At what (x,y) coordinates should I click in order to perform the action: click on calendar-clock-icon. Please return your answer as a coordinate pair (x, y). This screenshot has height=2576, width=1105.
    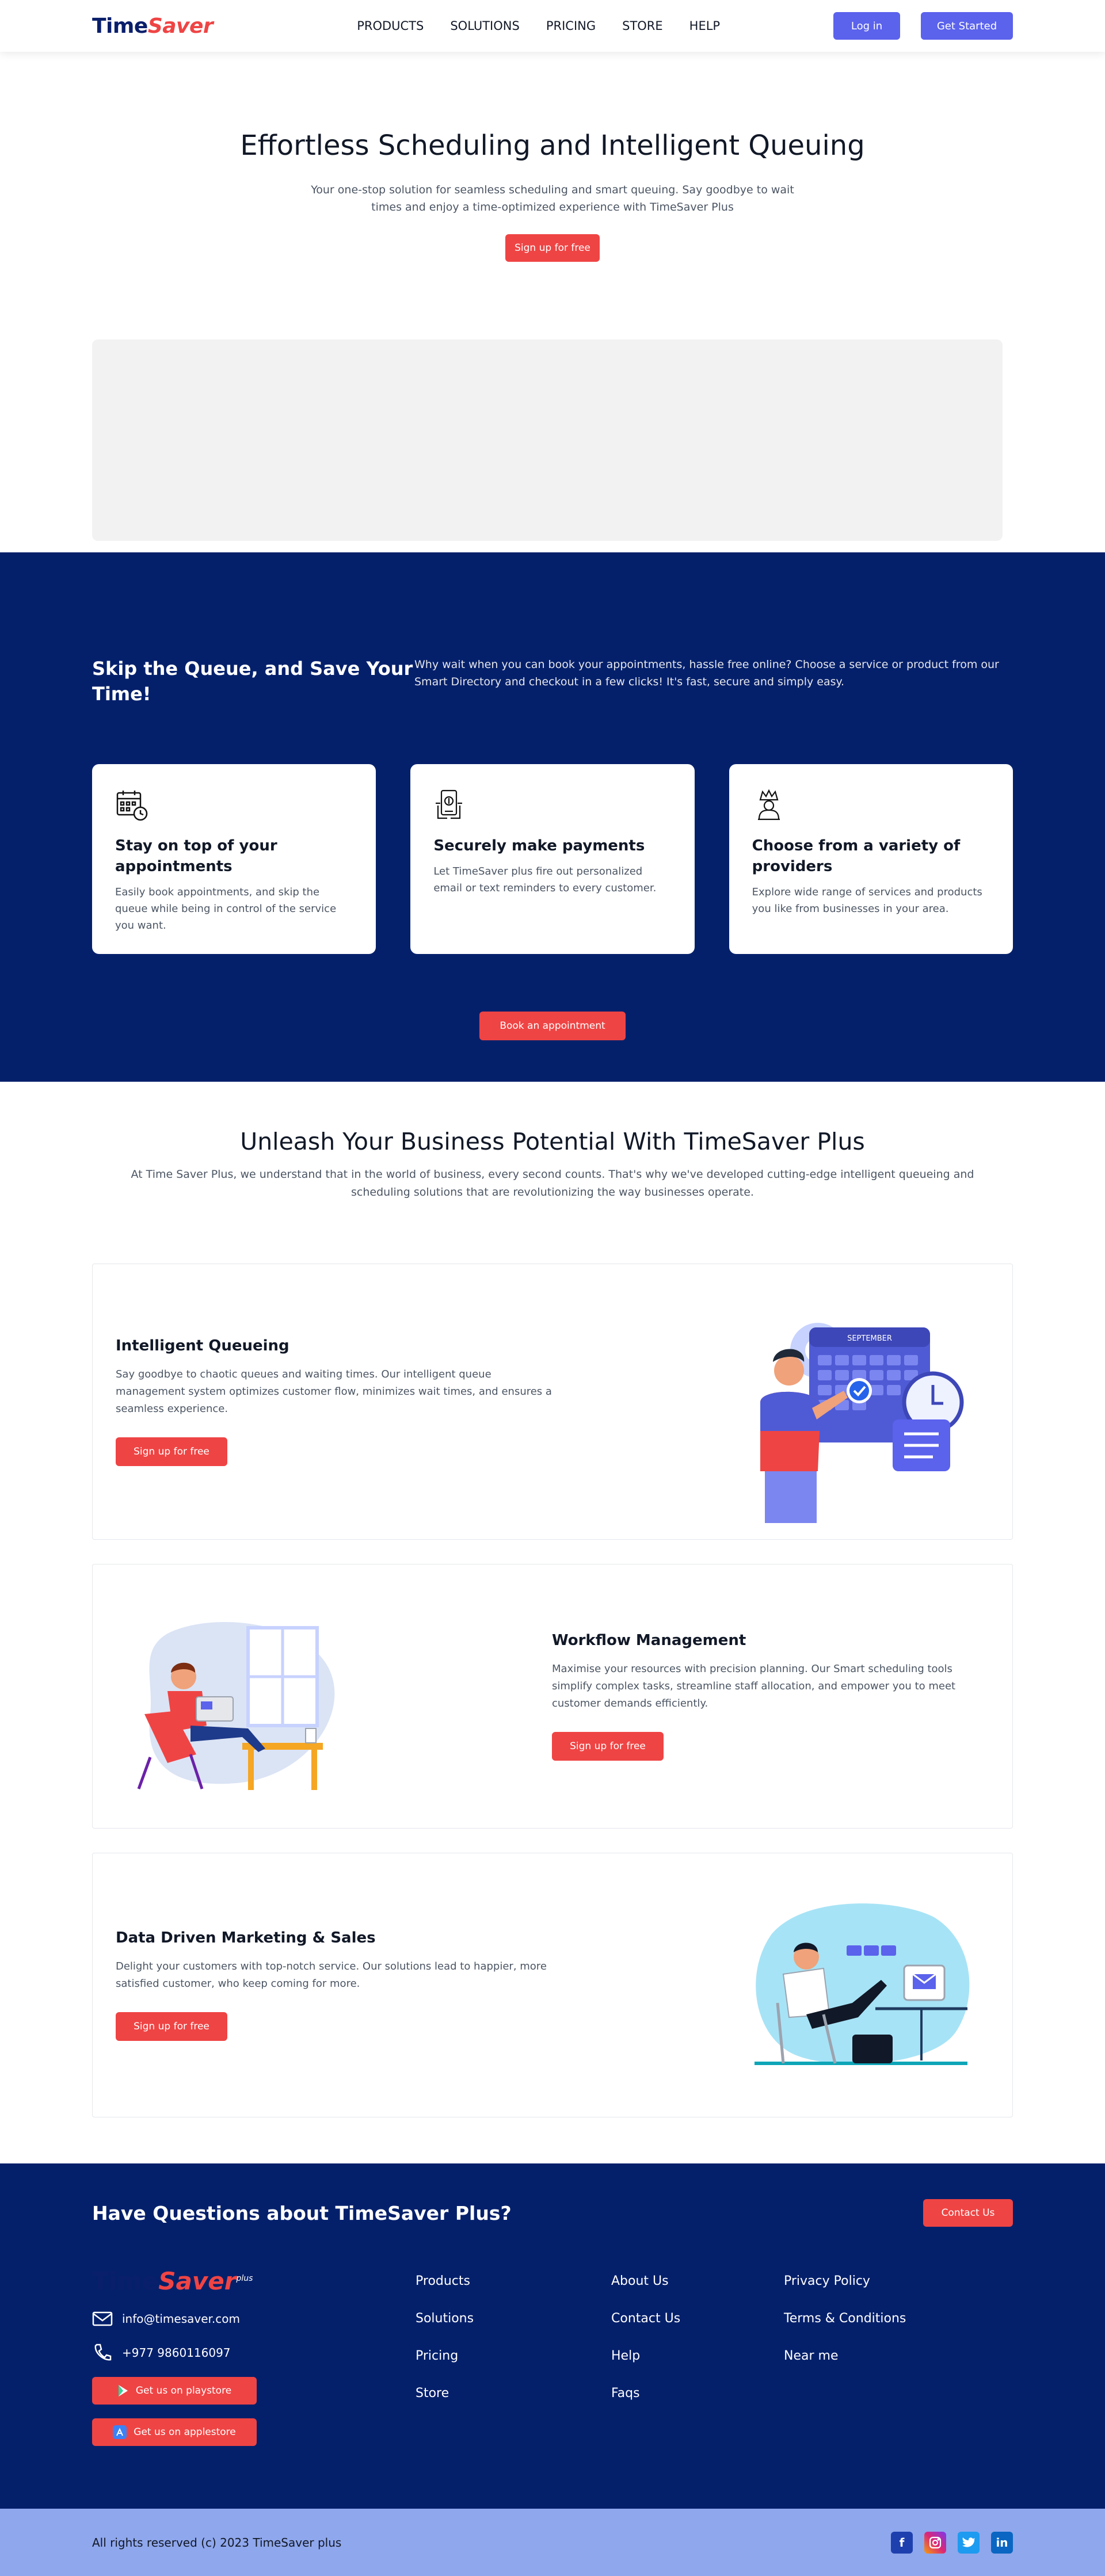
    Looking at the image, I should click on (132, 806).